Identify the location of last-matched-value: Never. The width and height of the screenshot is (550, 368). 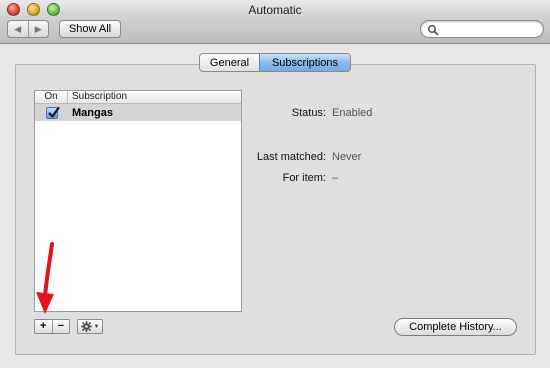
(347, 157).